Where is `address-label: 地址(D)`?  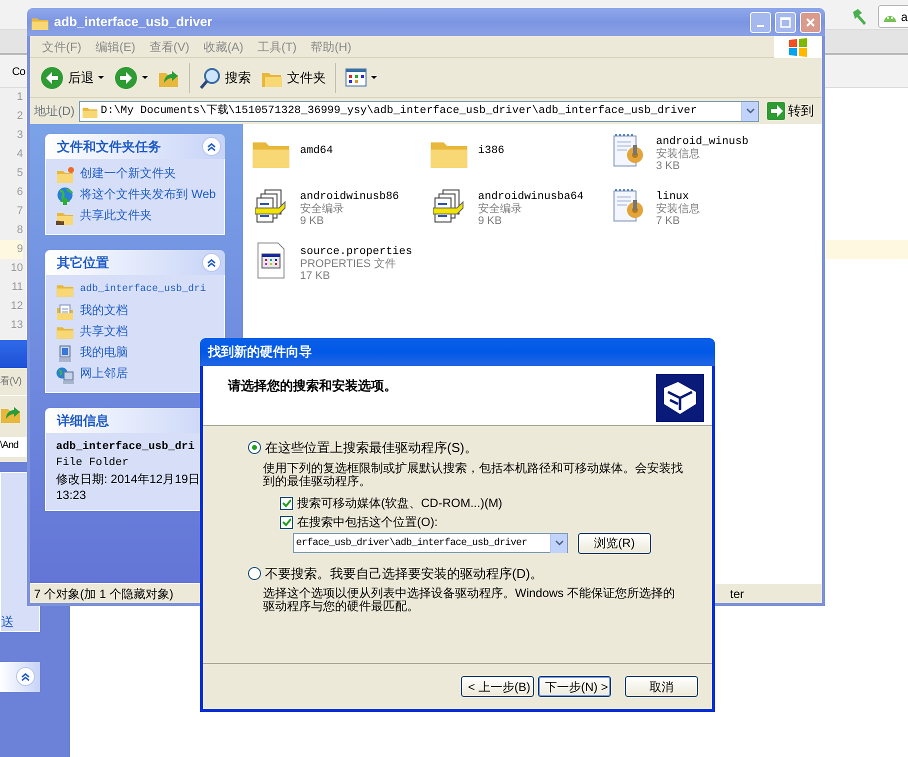
address-label: 地址(D) is located at coordinates (54, 111).